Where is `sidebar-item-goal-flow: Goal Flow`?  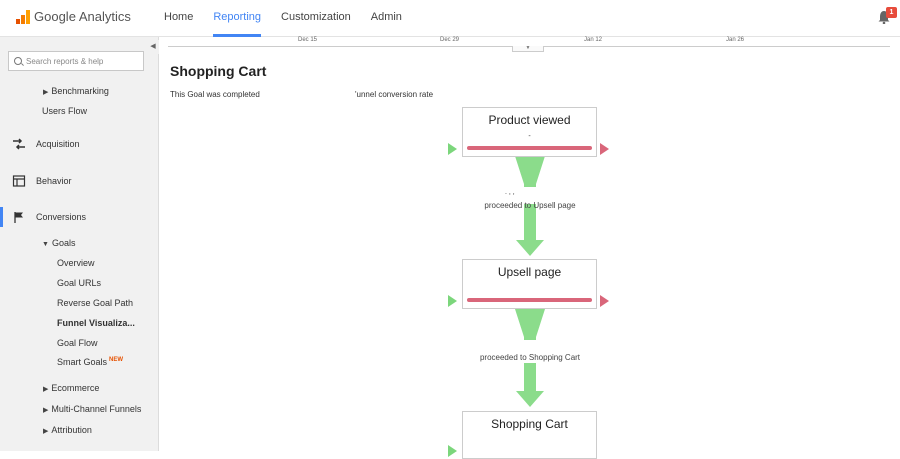 sidebar-item-goal-flow: Goal Flow is located at coordinates (77, 343).